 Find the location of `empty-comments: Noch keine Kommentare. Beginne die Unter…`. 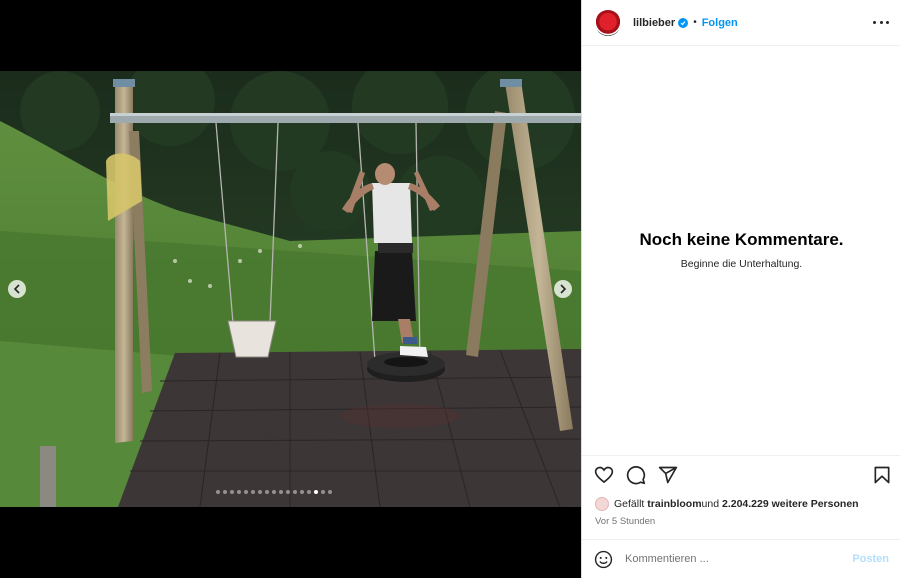

empty-comments: Noch keine Kommentare. Beginne die Unter… is located at coordinates (741, 250).